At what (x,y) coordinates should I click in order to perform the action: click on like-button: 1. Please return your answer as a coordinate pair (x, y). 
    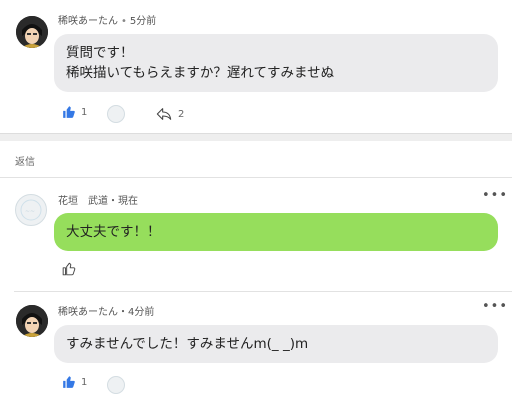
    Looking at the image, I should click on (74, 112).